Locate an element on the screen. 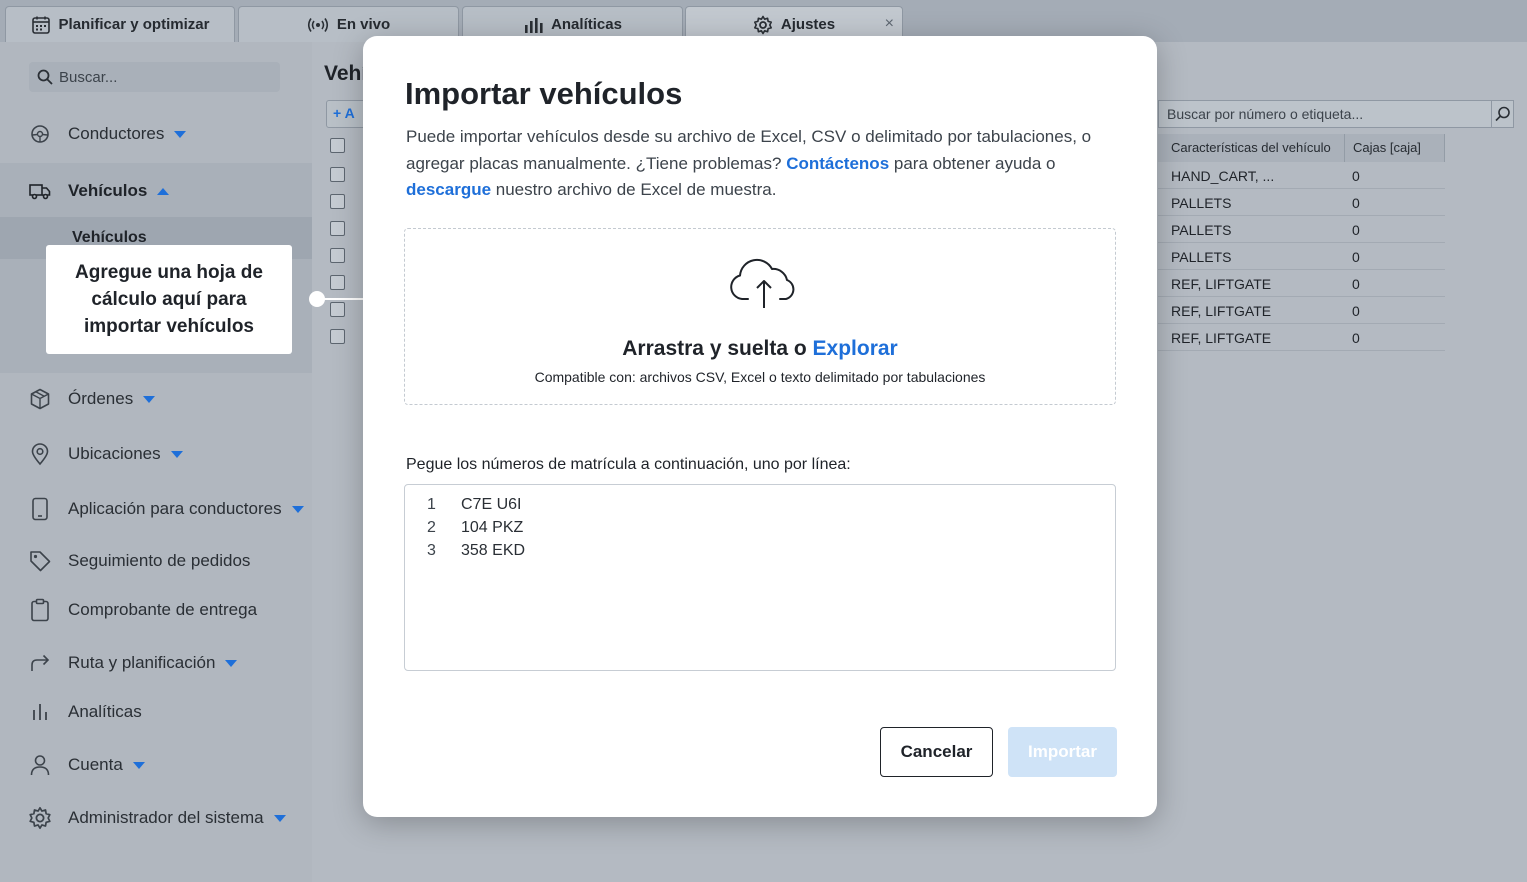 The width and height of the screenshot is (1527, 882). phone-icon is located at coordinates (40, 509).